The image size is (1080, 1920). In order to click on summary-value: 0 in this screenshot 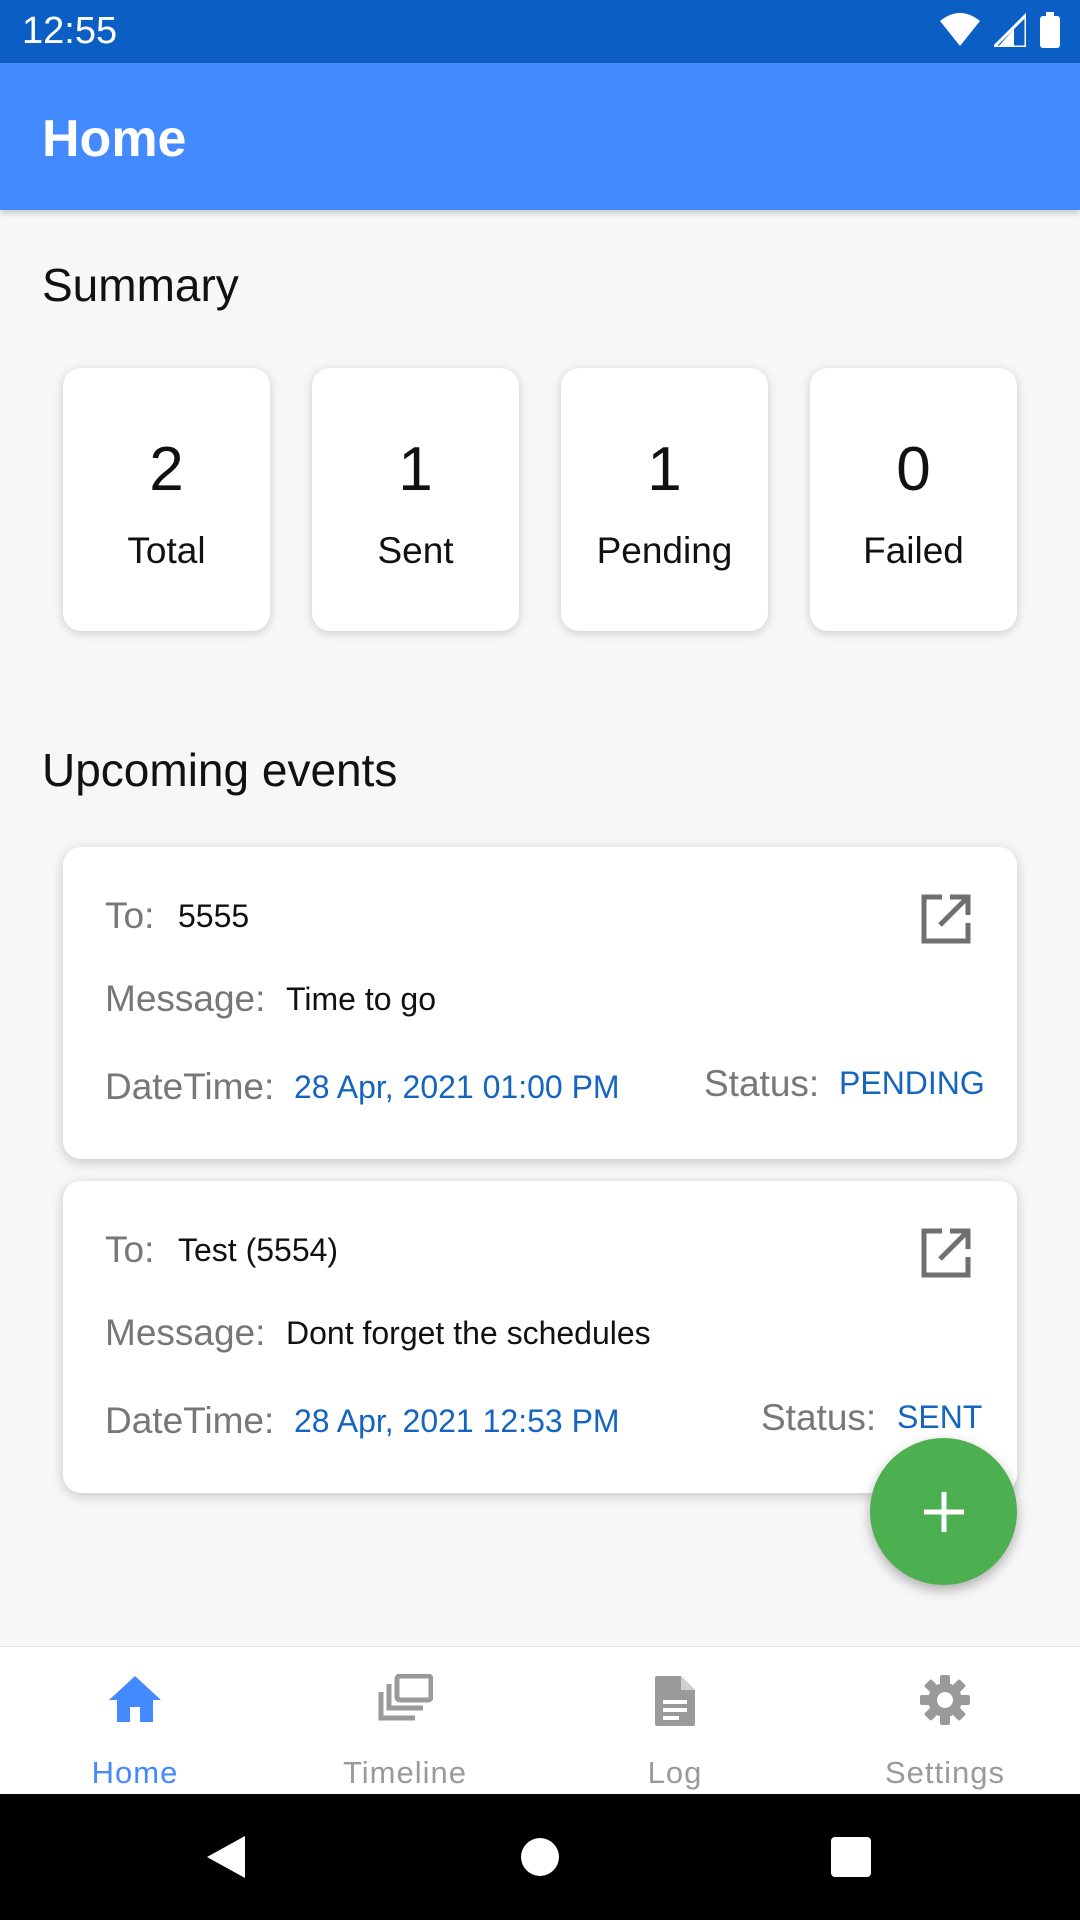, I will do `click(913, 469)`.